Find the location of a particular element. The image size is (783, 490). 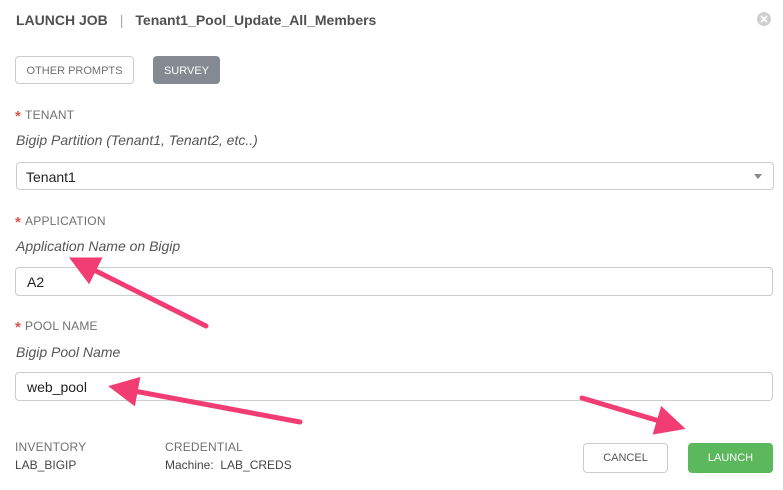

application-description: Application Name on Bigip is located at coordinates (98, 246).